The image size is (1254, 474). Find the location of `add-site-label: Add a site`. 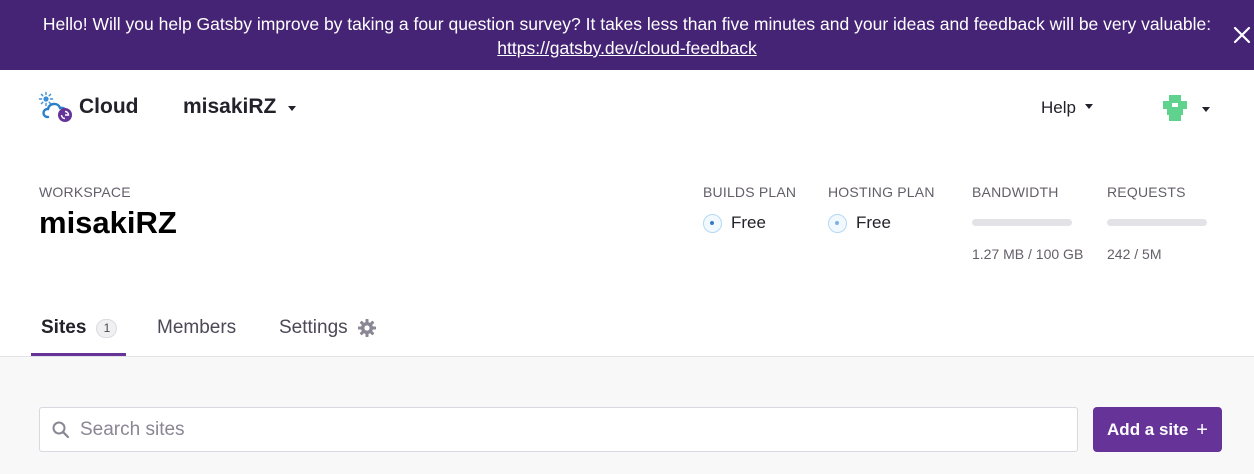

add-site-label: Add a site is located at coordinates (1148, 429).